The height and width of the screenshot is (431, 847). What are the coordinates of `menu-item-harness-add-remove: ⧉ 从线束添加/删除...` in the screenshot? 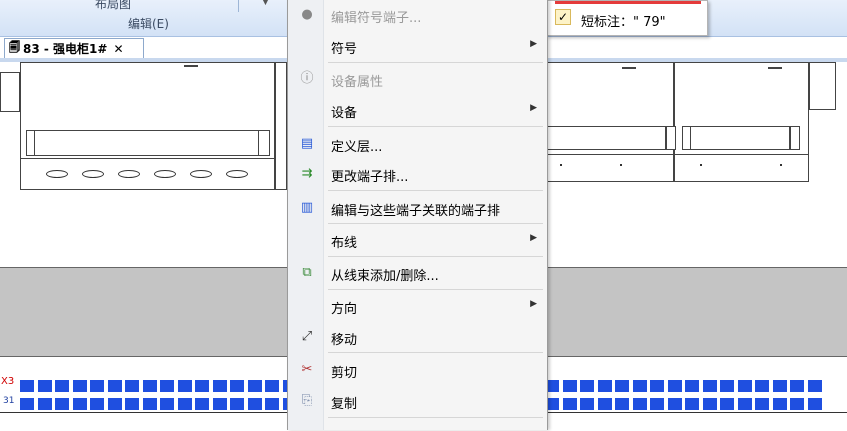 It's located at (417, 273).